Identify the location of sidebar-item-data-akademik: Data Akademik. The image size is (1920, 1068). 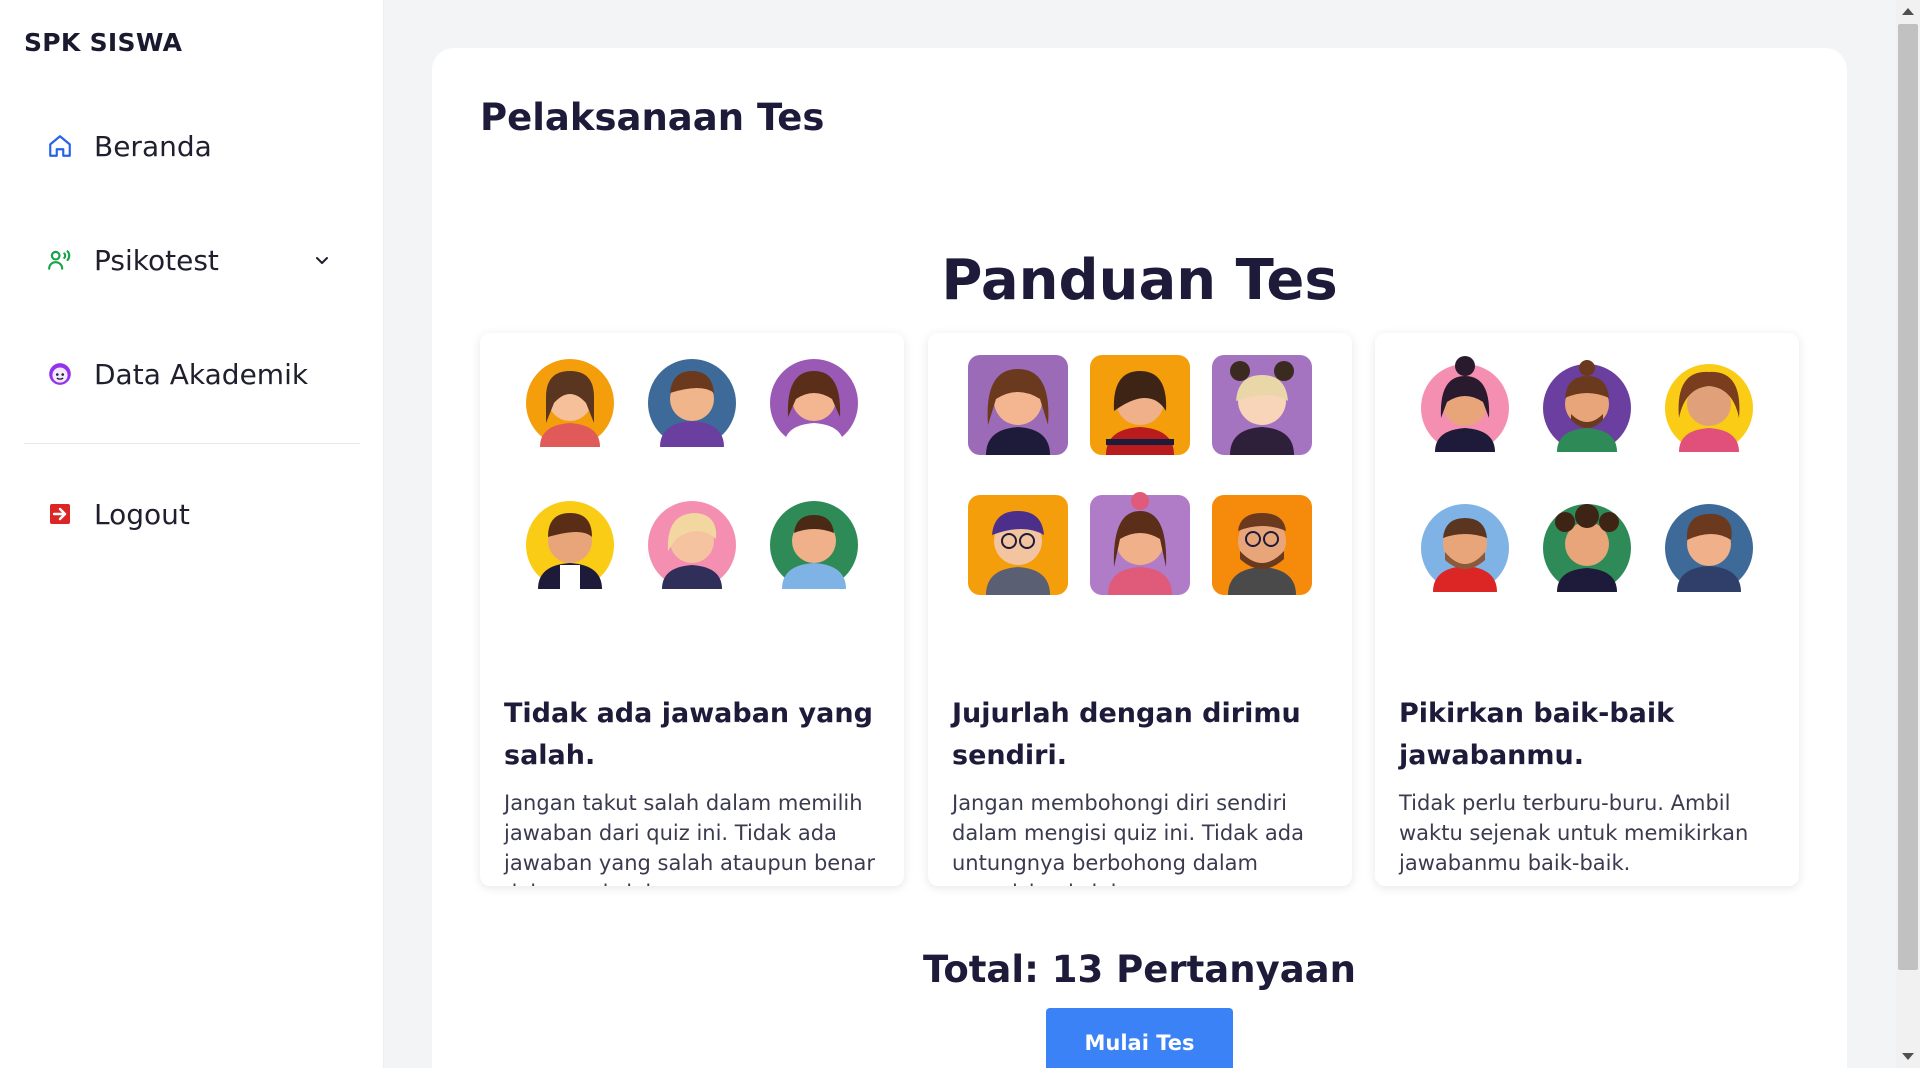
(192, 374).